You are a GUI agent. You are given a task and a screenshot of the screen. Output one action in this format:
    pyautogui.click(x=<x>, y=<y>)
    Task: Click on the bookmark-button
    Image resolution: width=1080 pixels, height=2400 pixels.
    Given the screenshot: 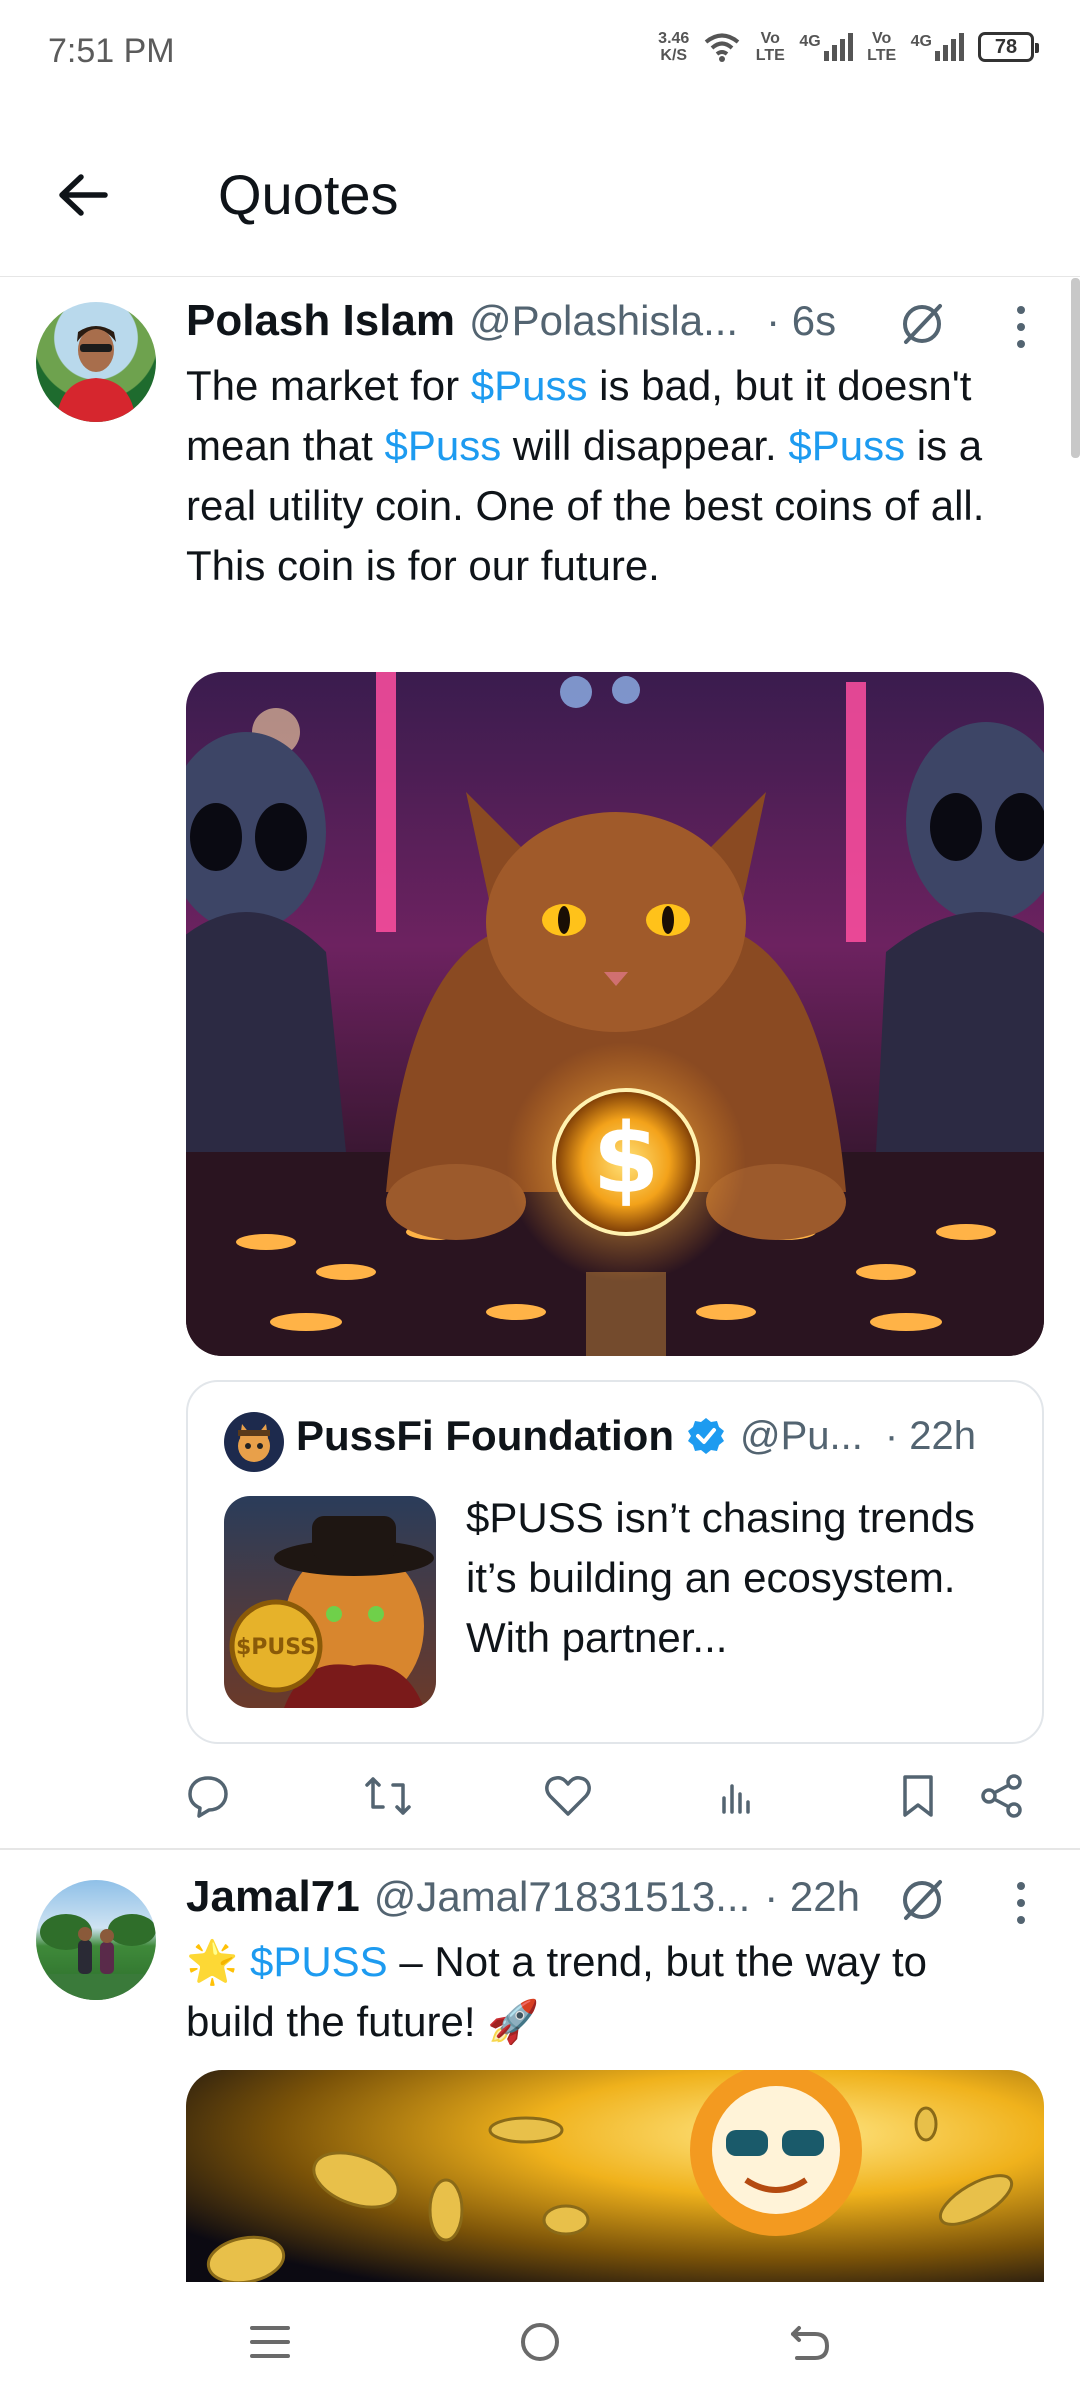 What is the action you would take?
    pyautogui.click(x=918, y=1796)
    